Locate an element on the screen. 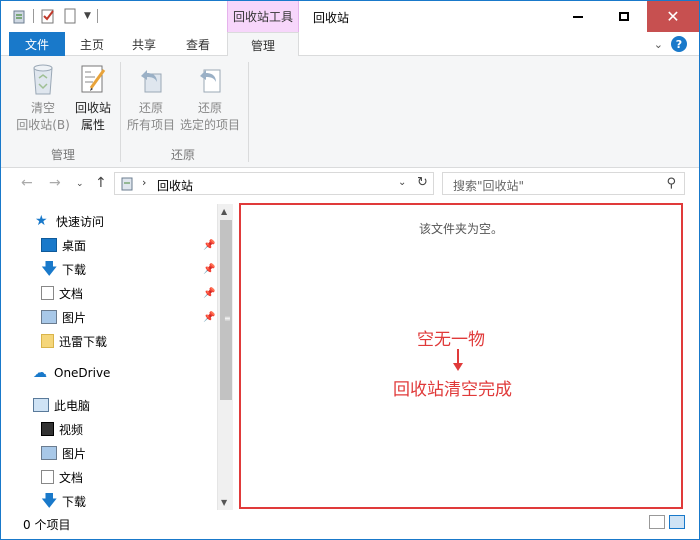 The height and width of the screenshot is (540, 700). minimize-icon is located at coordinates (578, 16).